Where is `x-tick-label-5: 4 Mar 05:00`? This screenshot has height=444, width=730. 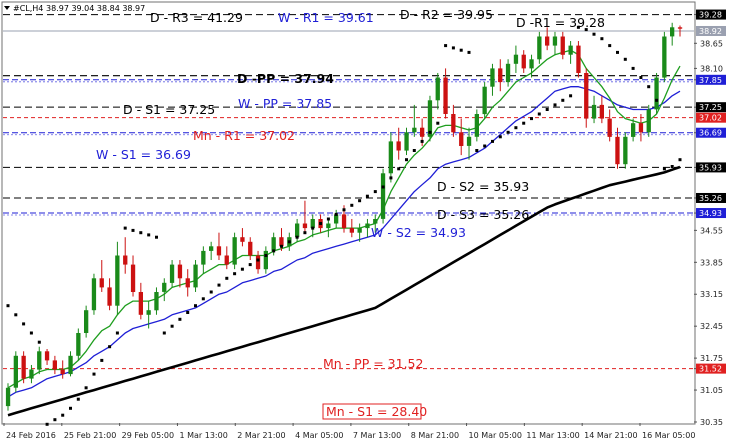
x-tick-label-5: 4 Mar 05:00 is located at coordinates (319, 435).